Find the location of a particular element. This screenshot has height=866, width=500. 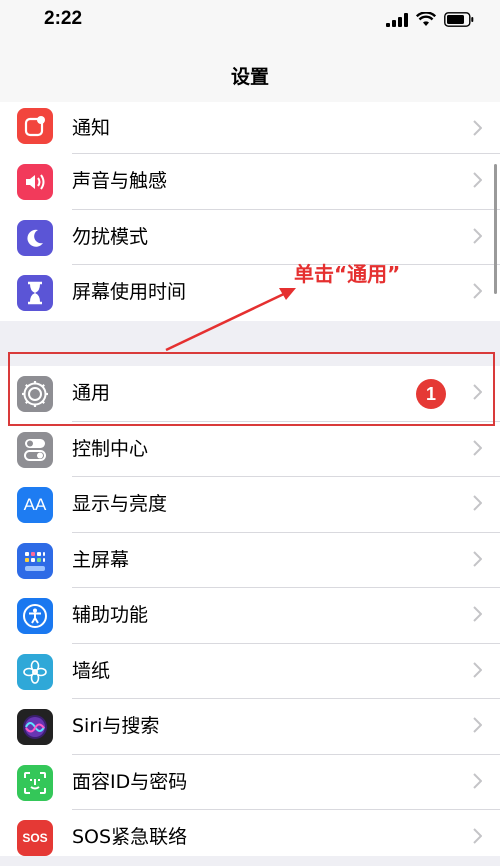

annotation-text: 单击“通用” is located at coordinates (347, 274).